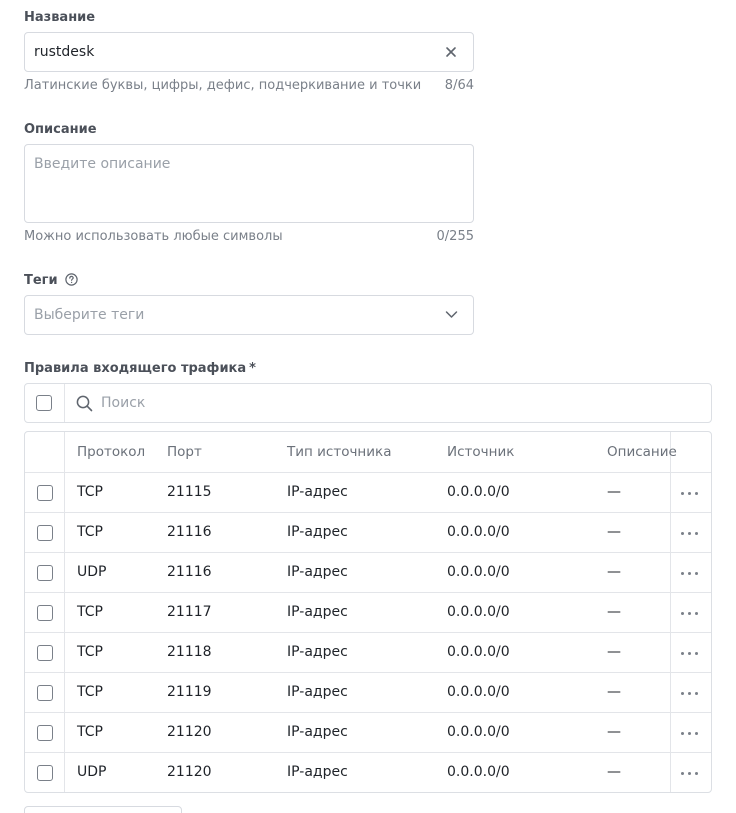 This screenshot has height=813, width=736. What do you see at coordinates (189, 612) in the screenshot?
I see `cell-port: 21117` at bounding box center [189, 612].